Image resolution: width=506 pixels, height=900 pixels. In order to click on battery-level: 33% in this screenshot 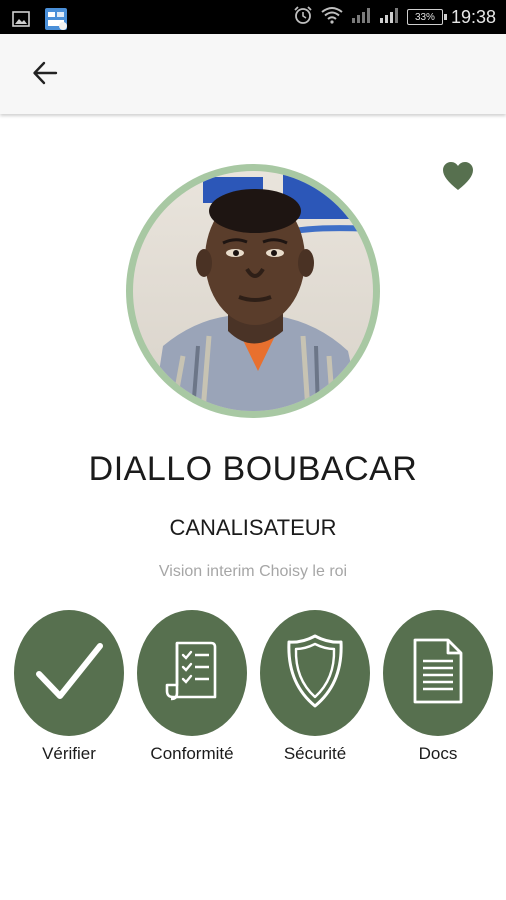, I will do `click(424, 17)`.